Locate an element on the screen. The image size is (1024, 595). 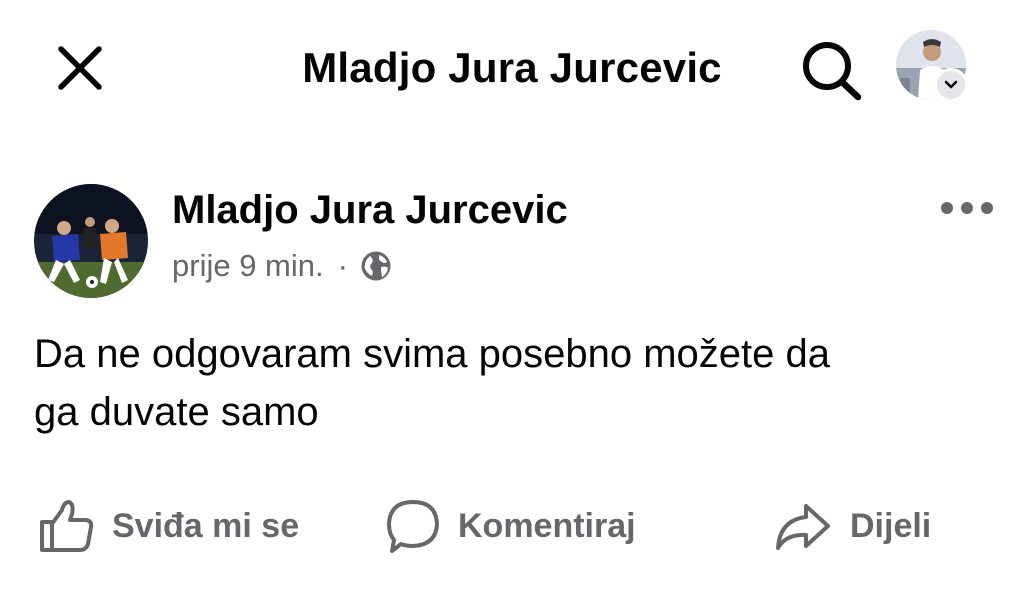
like-label: Sviđa mi se is located at coordinates (206, 525).